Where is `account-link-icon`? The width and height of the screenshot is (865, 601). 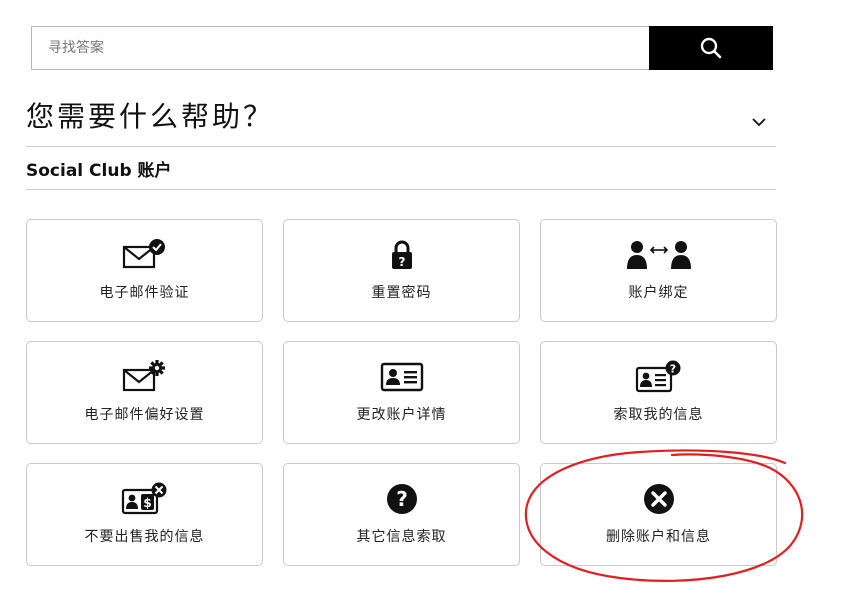
account-link-icon is located at coordinates (658, 255).